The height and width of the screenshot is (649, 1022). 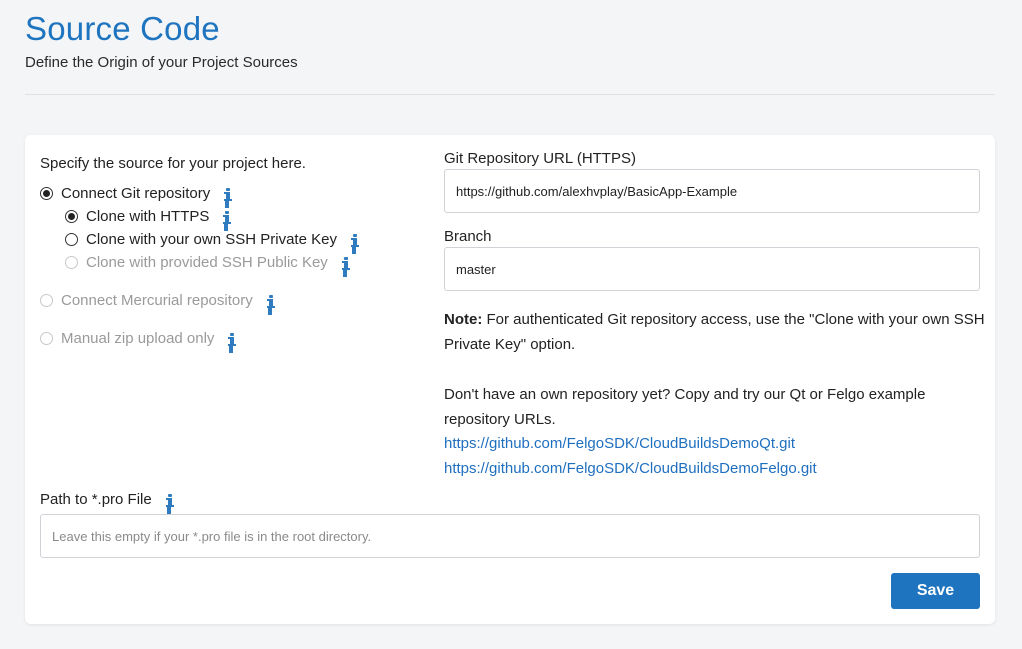 What do you see at coordinates (468, 236) in the screenshot?
I see `branch-label: Branch` at bounding box center [468, 236].